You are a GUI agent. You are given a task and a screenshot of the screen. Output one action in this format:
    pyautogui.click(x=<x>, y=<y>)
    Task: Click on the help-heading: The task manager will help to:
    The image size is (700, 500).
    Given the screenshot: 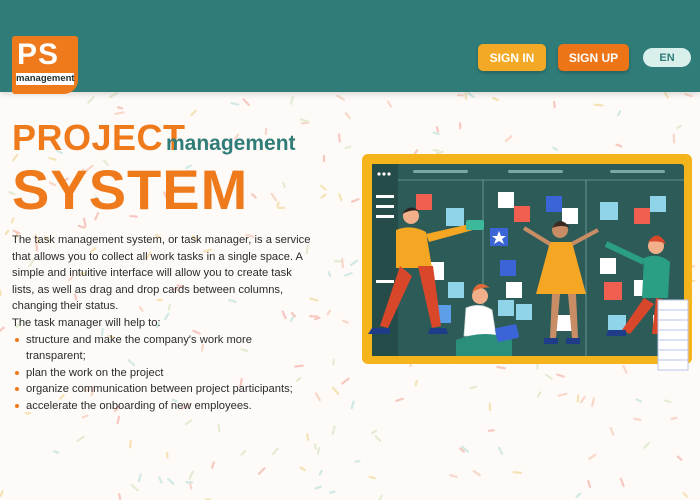 What is the action you would take?
    pyautogui.click(x=86, y=322)
    